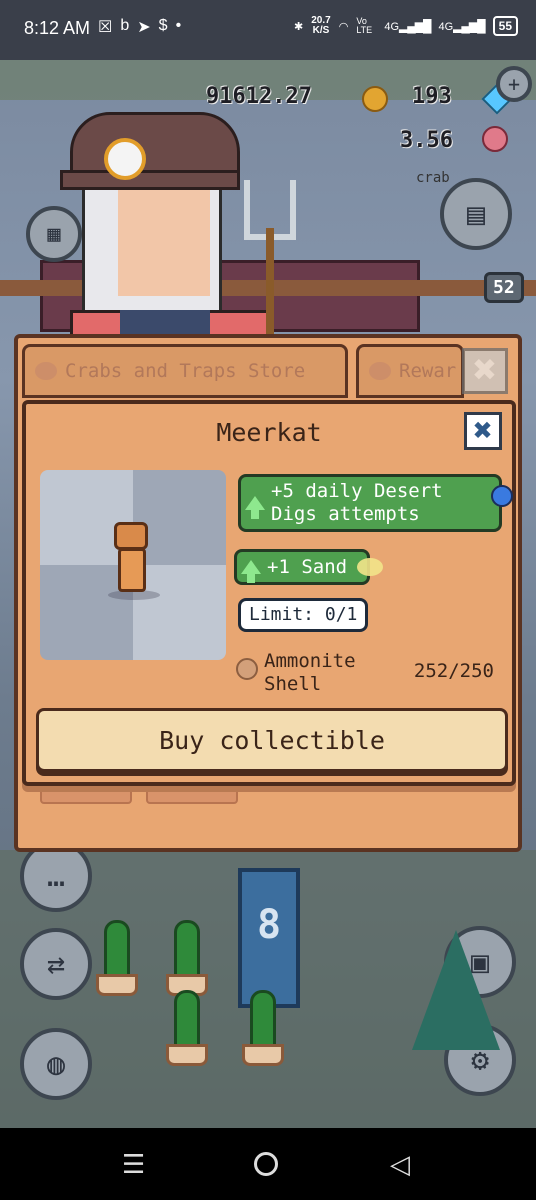 Image resolution: width=536 pixels, height=1200 pixels. Describe the element at coordinates (139, 794) in the screenshot. I see `store-item-prices` at that location.